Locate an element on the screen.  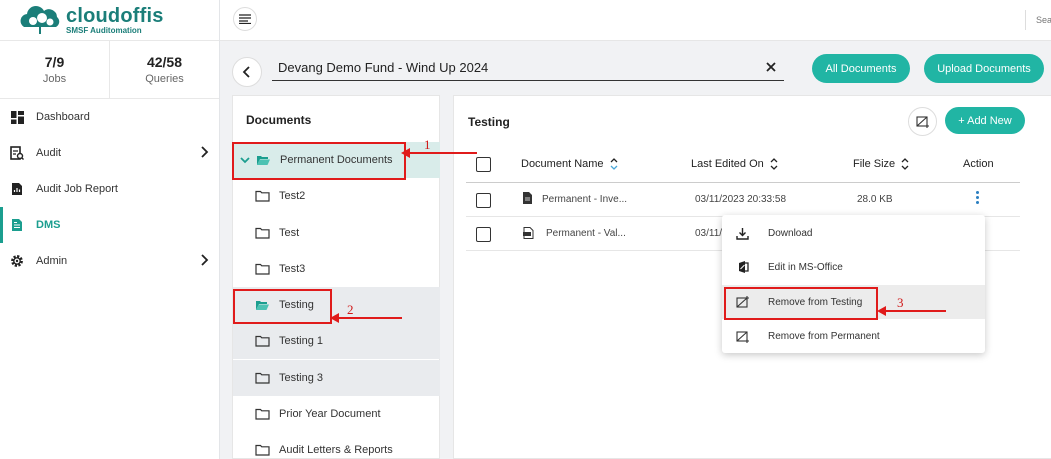
brand-name: cloudoffis is located at coordinates (115, 15).